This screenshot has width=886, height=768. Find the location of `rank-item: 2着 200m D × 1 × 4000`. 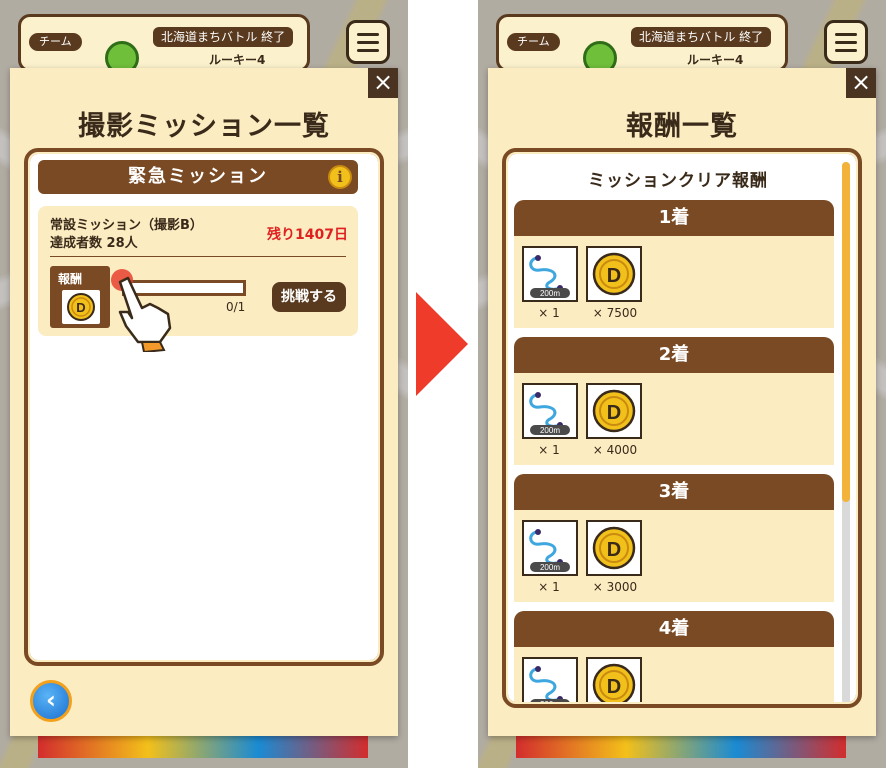

rank-item: 2着 200m D × 1 × 4000 is located at coordinates (674, 401).